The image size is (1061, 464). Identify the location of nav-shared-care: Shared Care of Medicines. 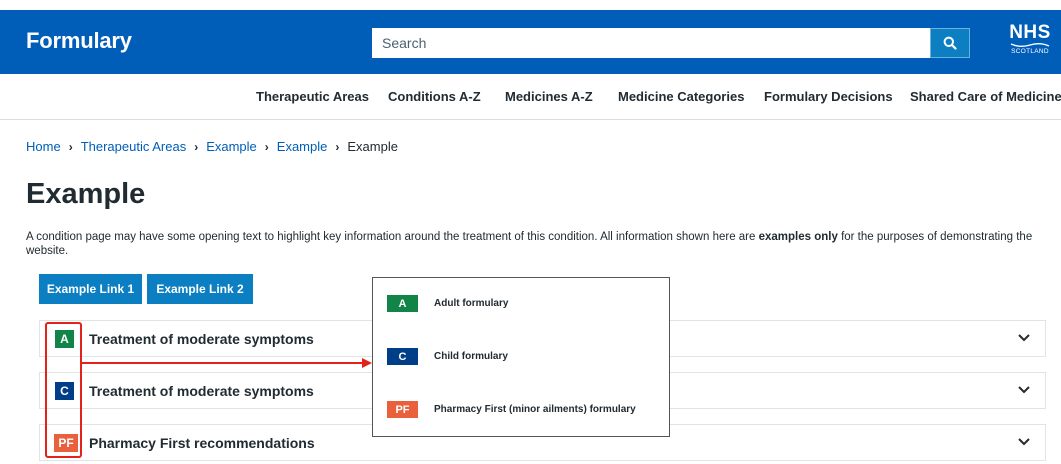
(985, 96).